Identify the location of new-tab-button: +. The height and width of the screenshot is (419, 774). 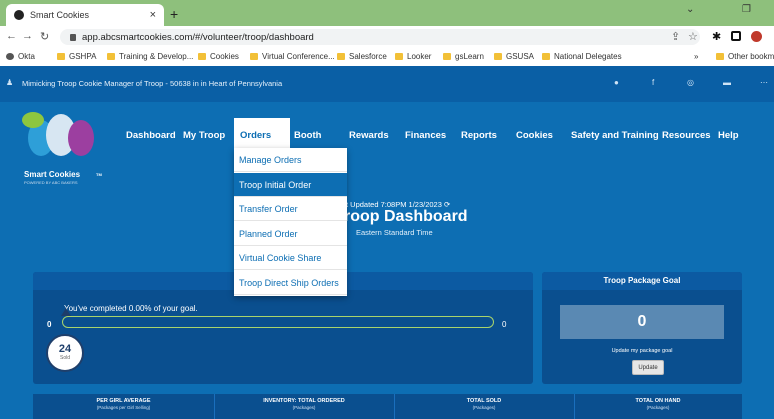
(174, 14).